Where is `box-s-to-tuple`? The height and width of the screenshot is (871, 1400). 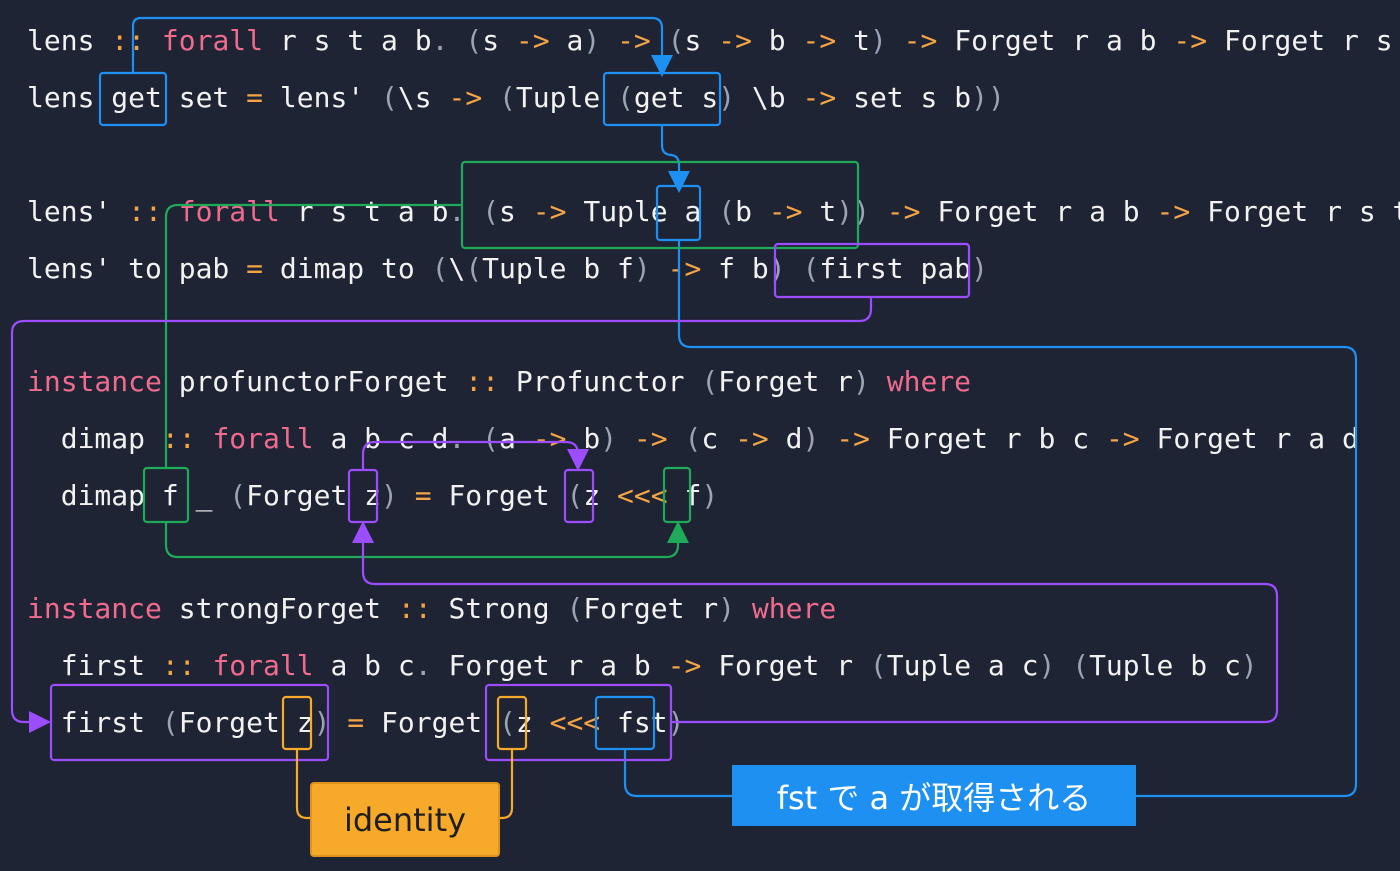
box-s-to-tuple is located at coordinates (660, 205).